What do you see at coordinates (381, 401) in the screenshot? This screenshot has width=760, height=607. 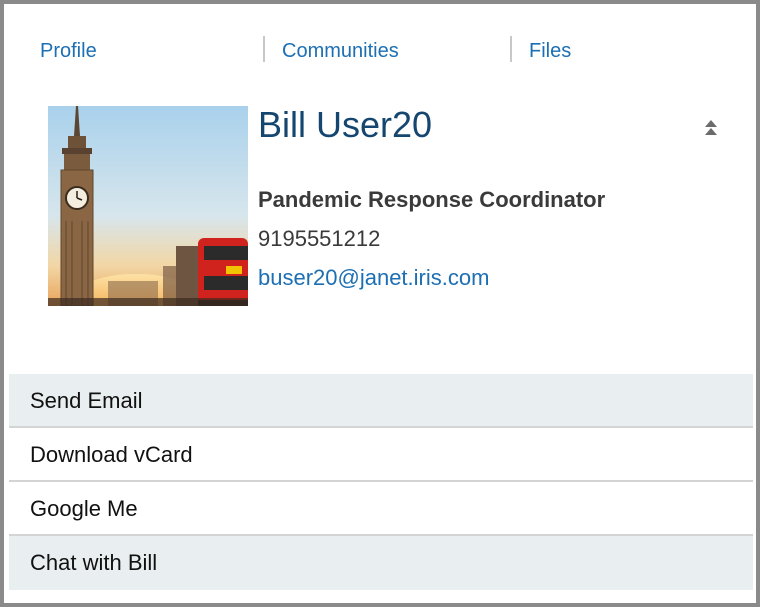 I see `send-email-action: Send Email` at bounding box center [381, 401].